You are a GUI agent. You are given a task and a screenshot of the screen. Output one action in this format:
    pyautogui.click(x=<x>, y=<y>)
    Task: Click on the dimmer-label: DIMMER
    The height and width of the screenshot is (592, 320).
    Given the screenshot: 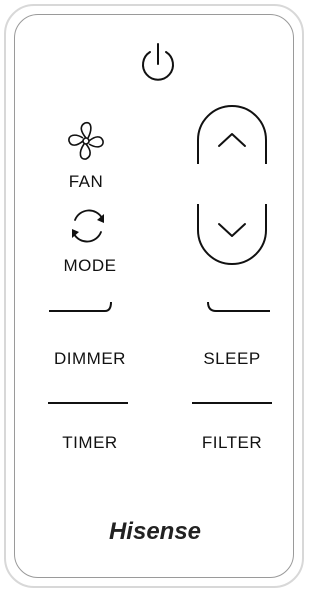 What is the action you would take?
    pyautogui.click(x=90, y=358)
    